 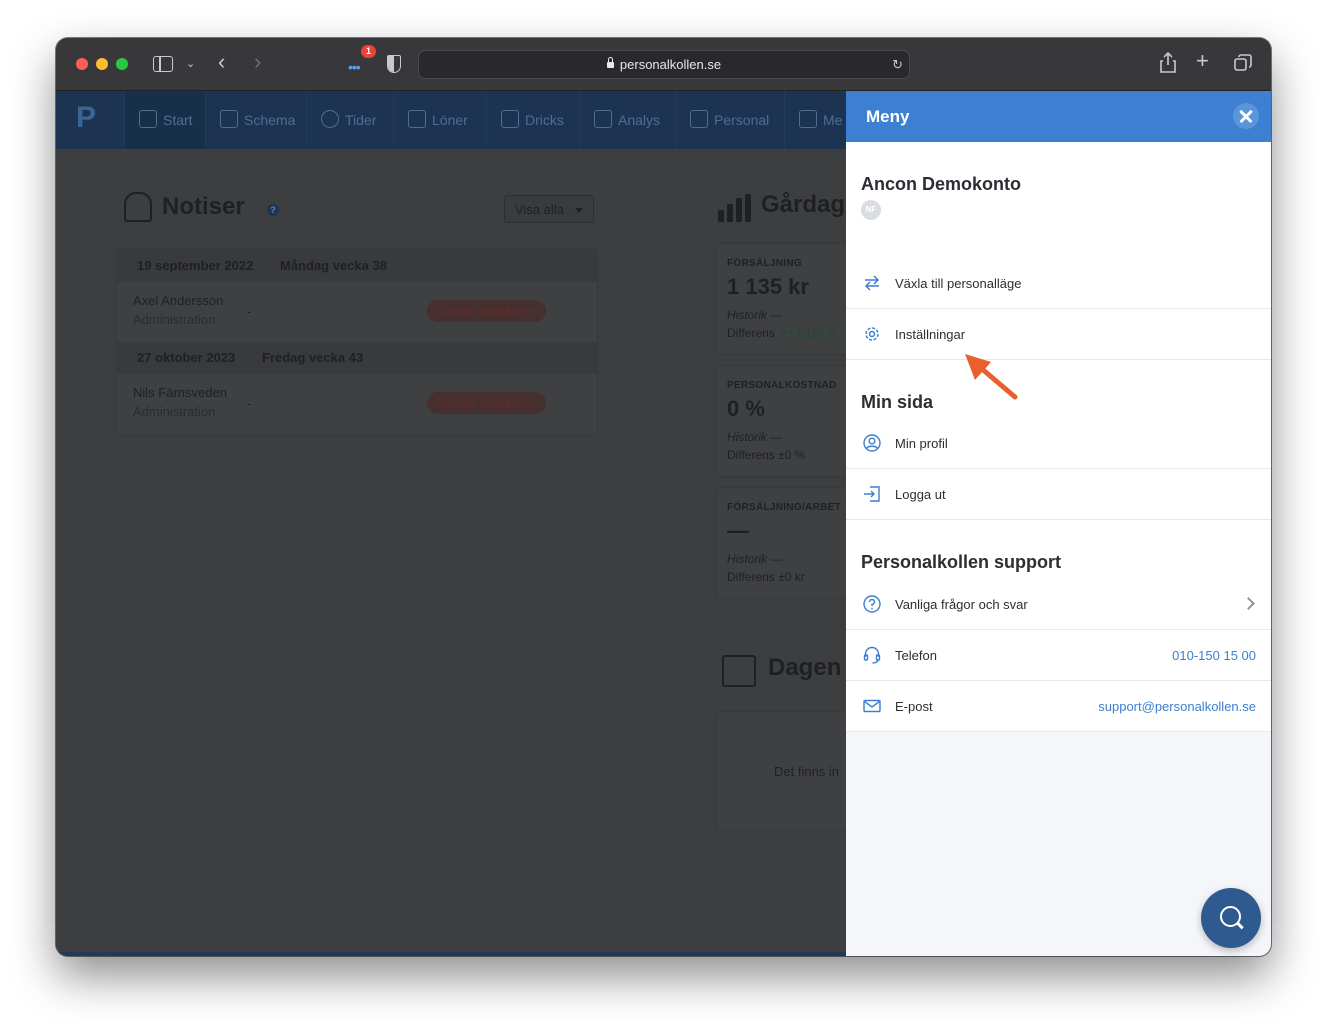 I want to click on extension-icon: •••, so click(x=354, y=67).